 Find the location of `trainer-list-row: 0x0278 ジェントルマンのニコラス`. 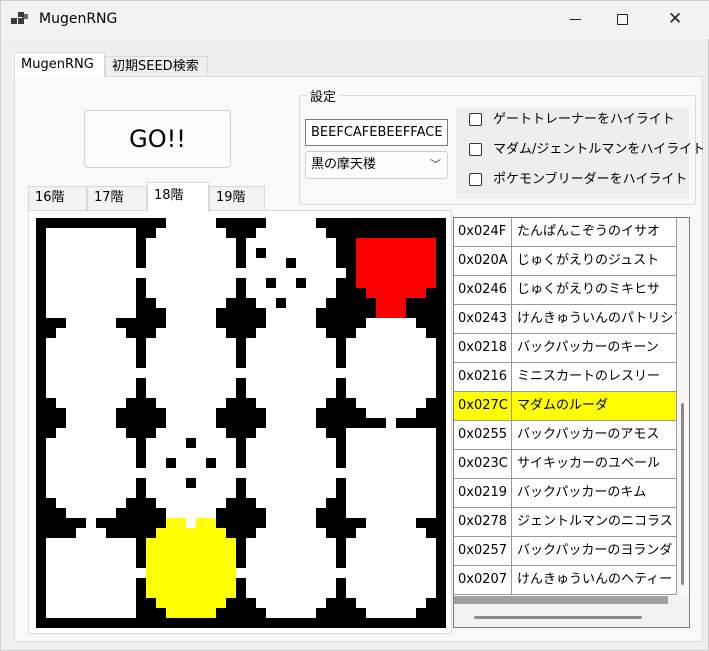

trainer-list-row: 0x0278 ジェントルマンのニコラス is located at coordinates (565, 522).